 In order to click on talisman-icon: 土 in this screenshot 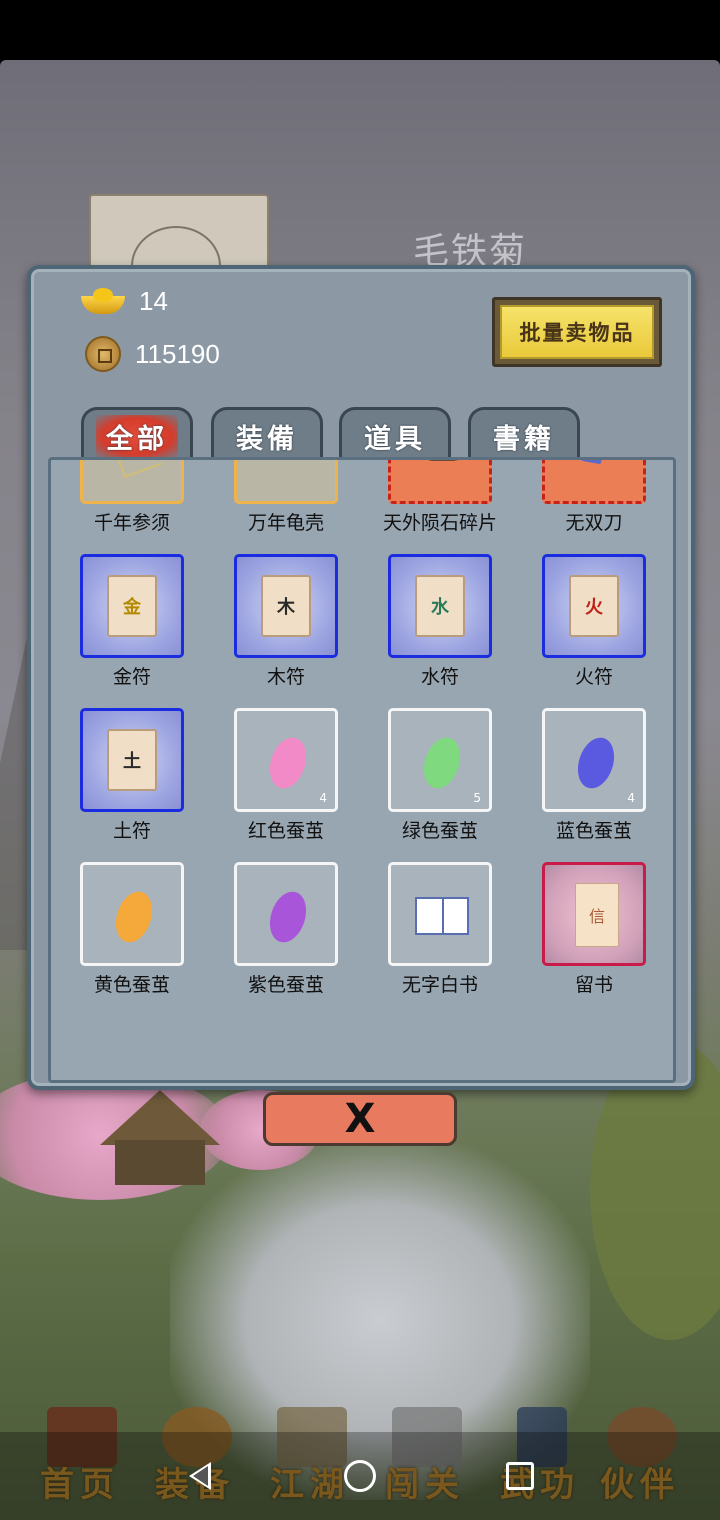, I will do `click(132, 760)`.